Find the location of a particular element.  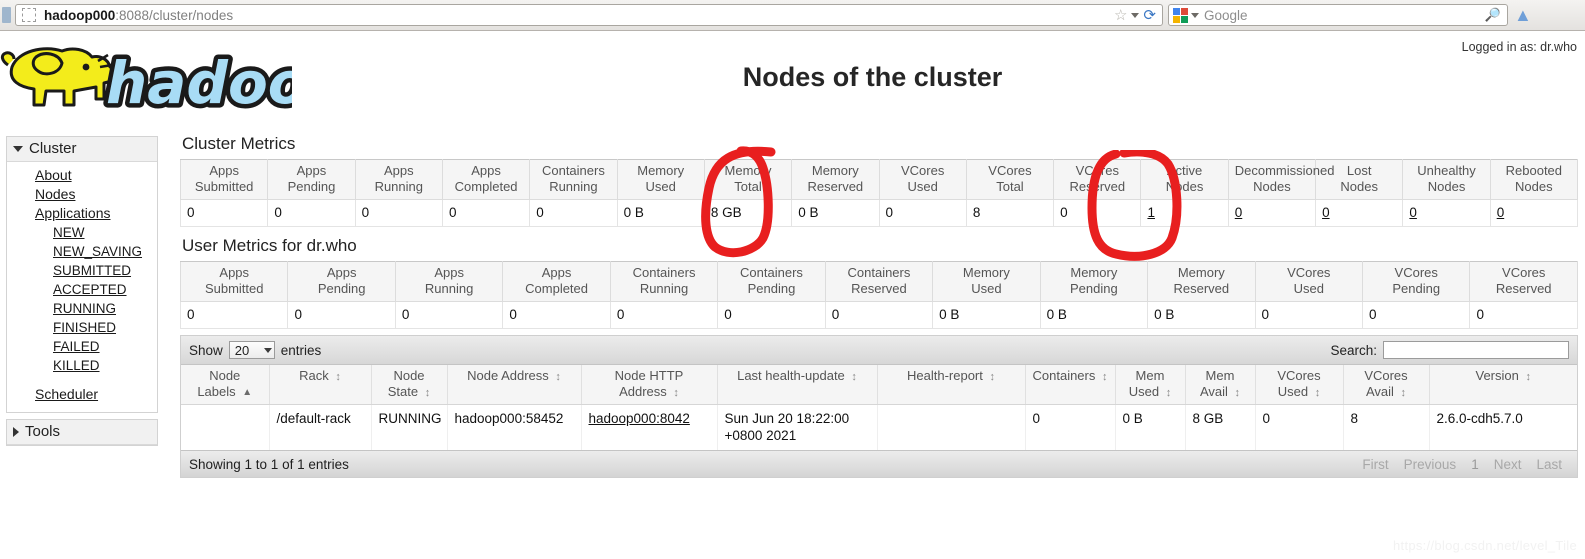

sidebar-item-accepted: ACCEPTED is located at coordinates (82, 289).